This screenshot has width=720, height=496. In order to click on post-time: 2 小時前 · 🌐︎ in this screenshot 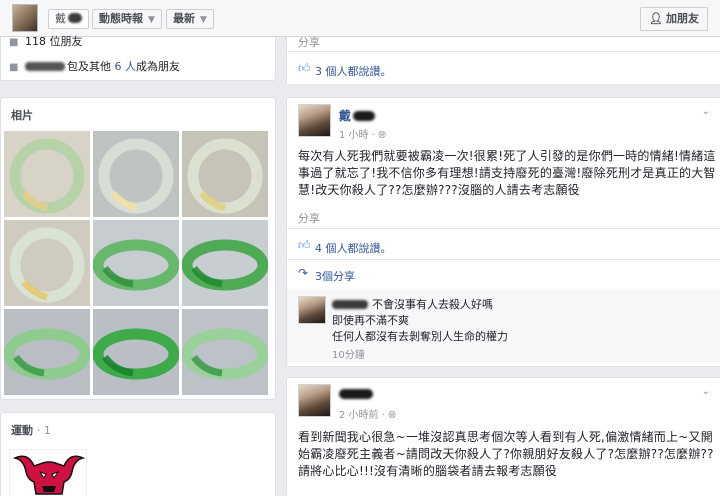, I will do `click(367, 413)`.